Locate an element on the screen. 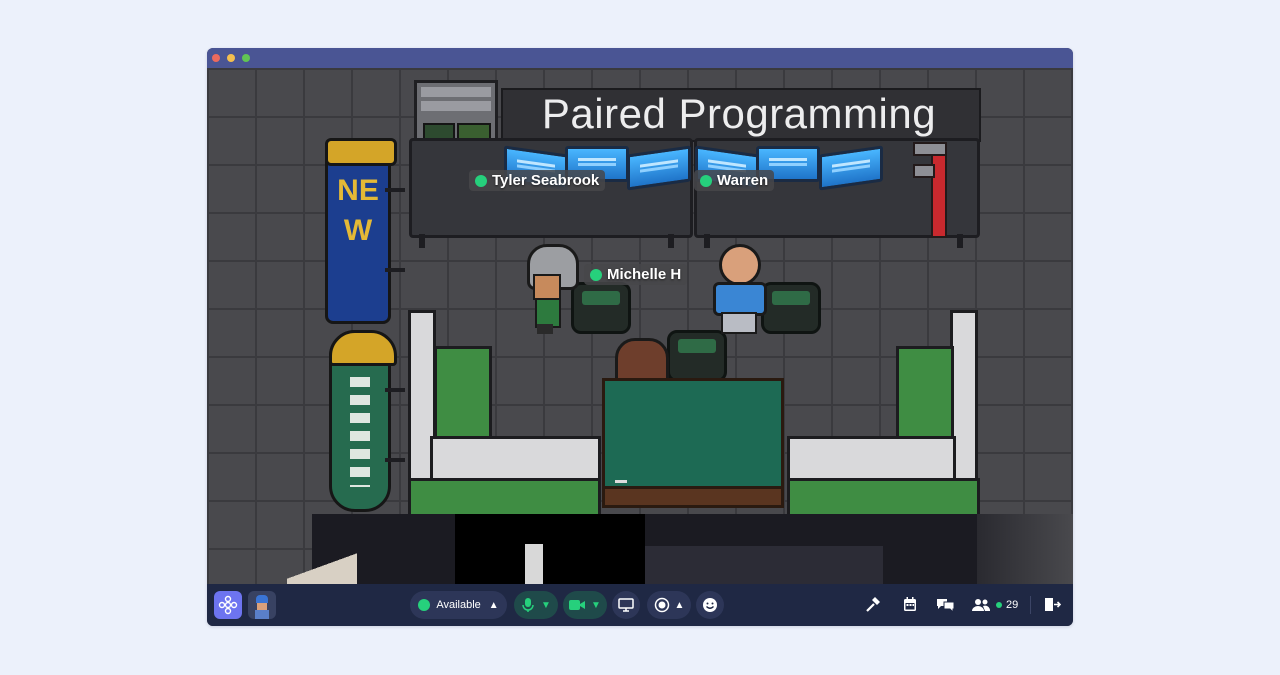 This screenshot has width=1280, height=675. status-label: Available is located at coordinates (458, 605).